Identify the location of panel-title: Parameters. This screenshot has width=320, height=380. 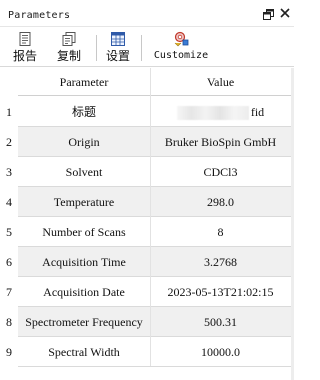
(39, 15).